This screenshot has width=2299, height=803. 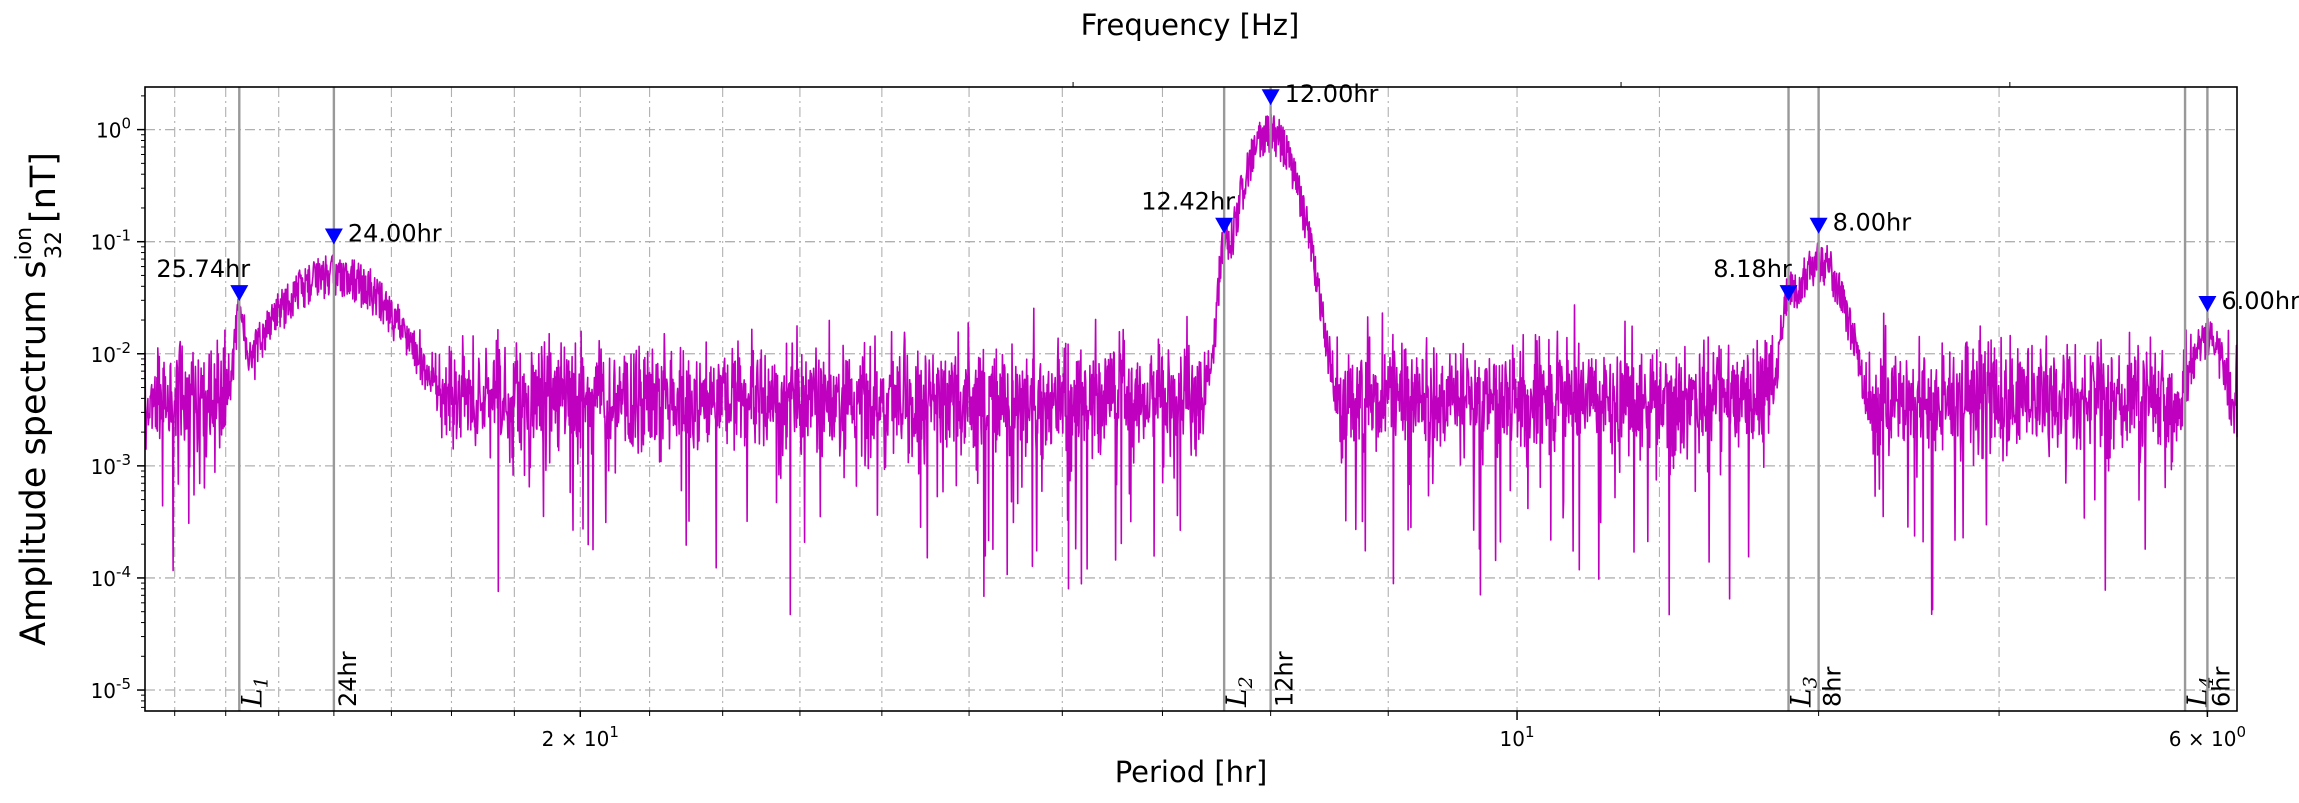 What do you see at coordinates (111, 353) in the screenshot?
I see `y-tick-label: 10-2` at bounding box center [111, 353].